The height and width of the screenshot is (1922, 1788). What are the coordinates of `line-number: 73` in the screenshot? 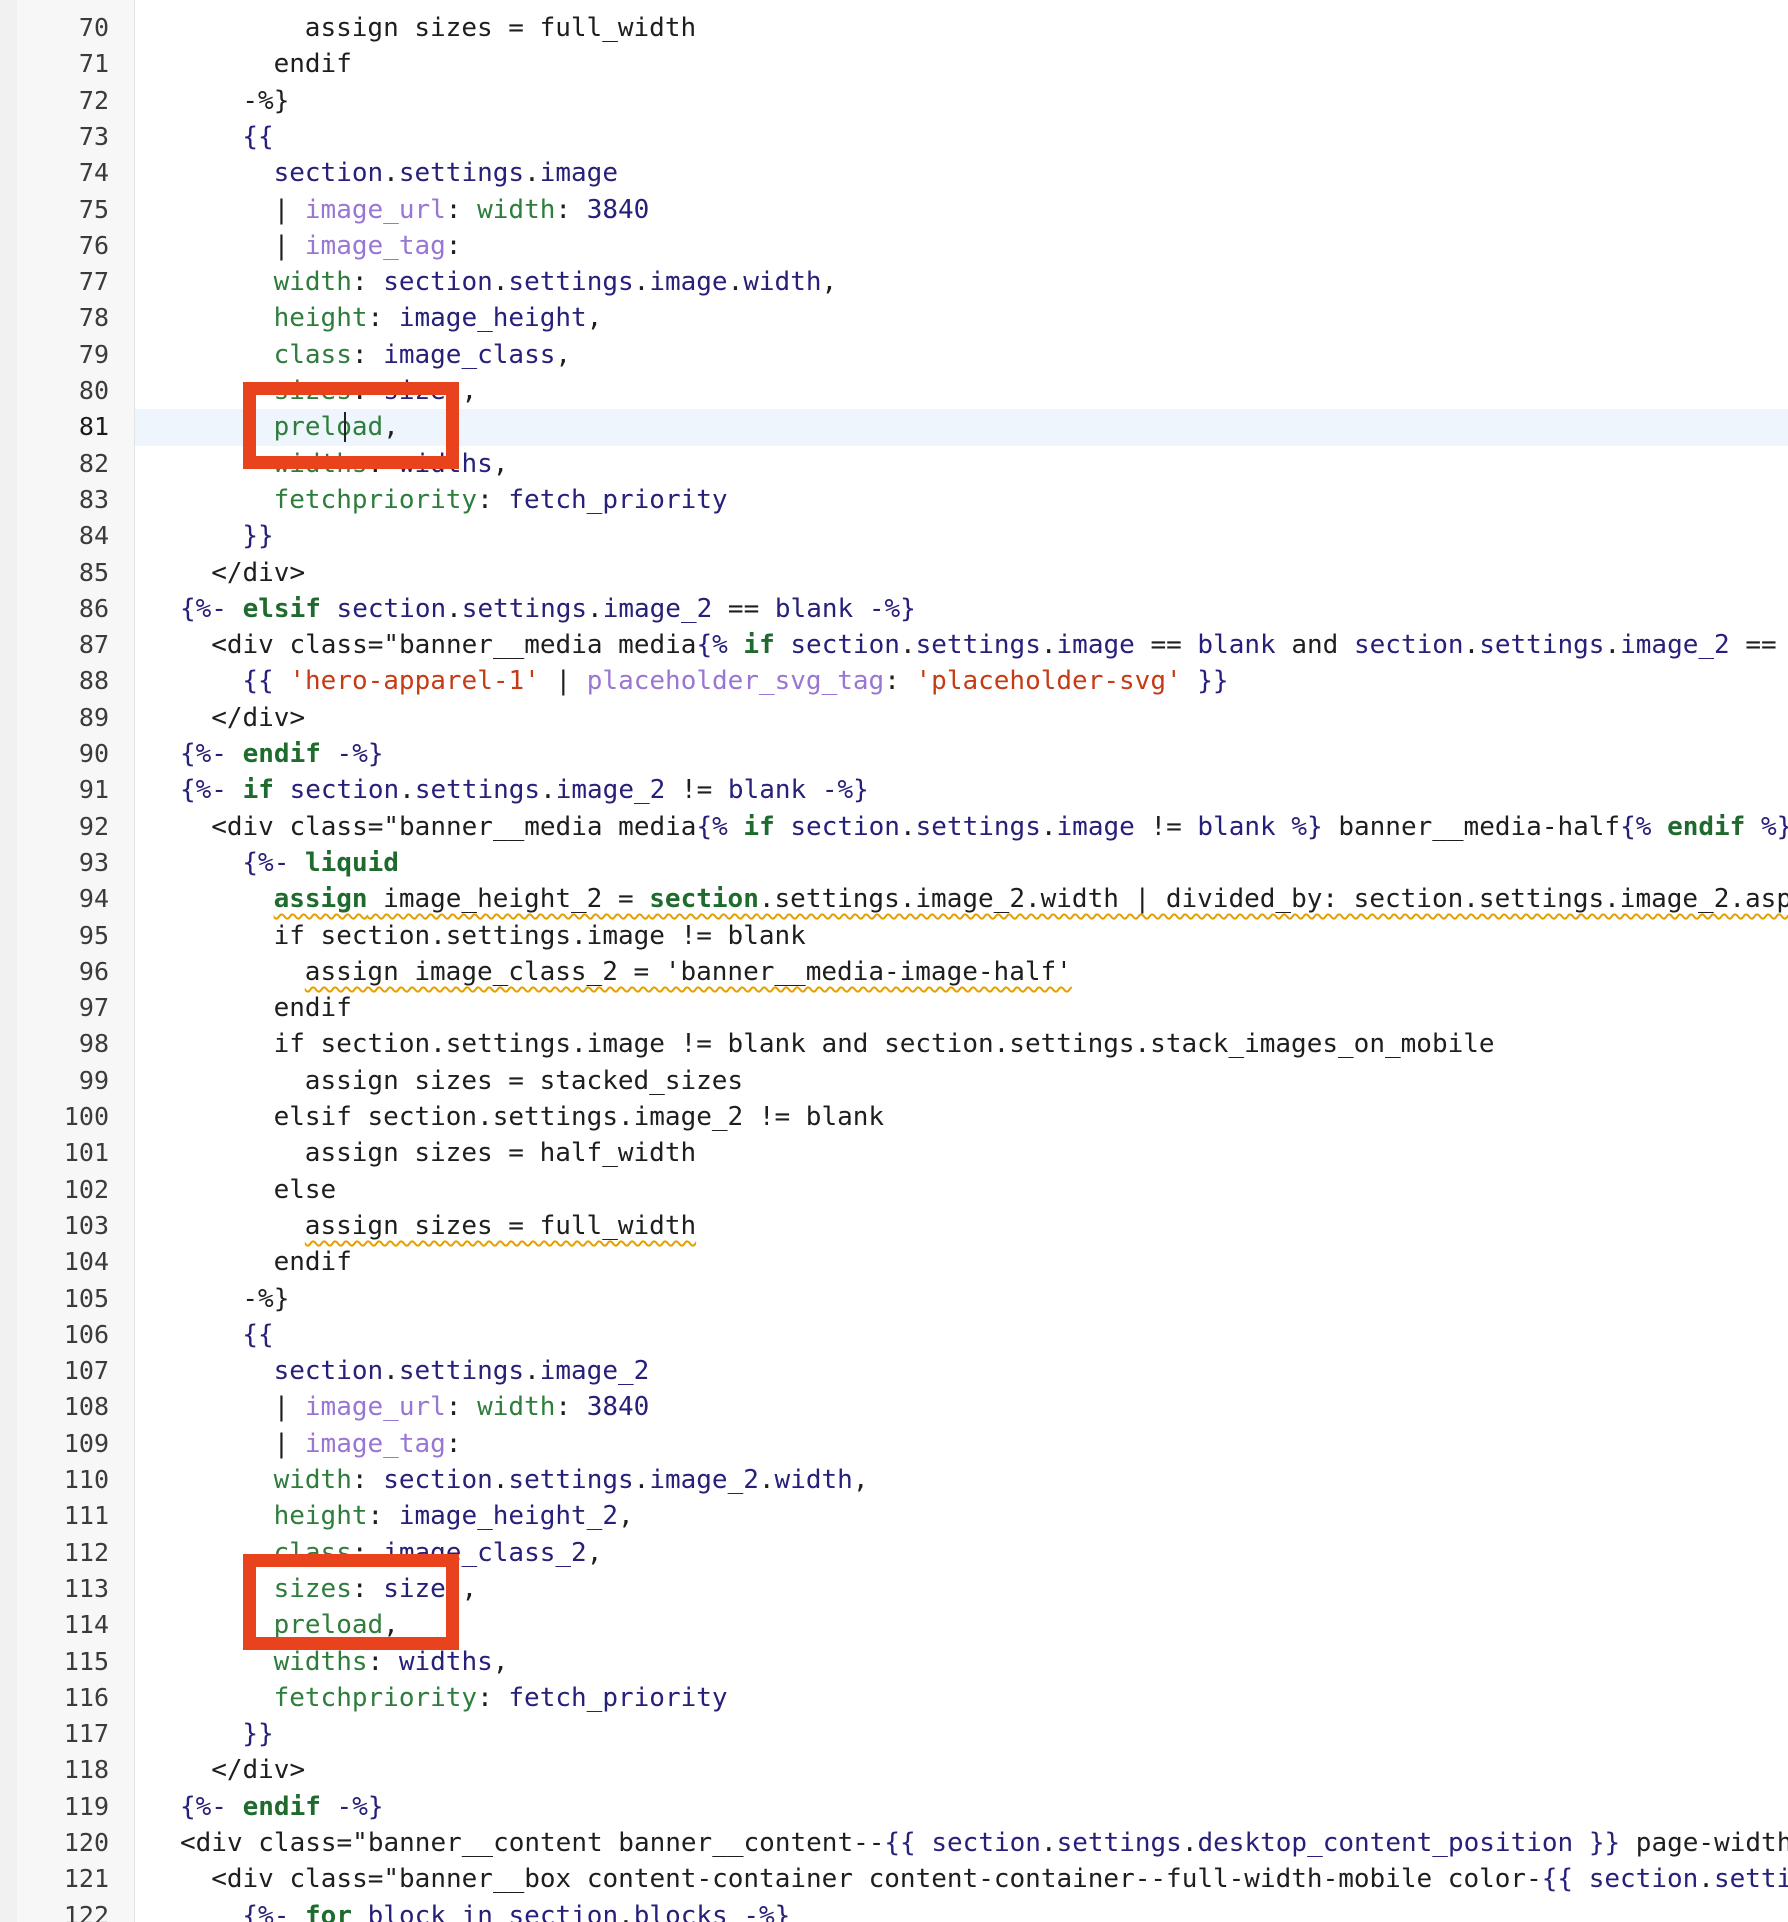 It's located at (93, 136).